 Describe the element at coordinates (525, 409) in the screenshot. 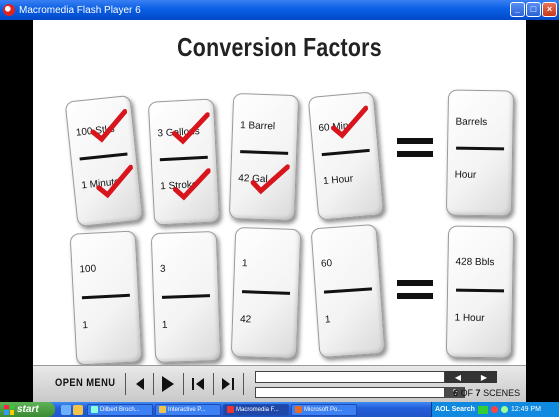

I see `clock: 12:49 PM` at that location.